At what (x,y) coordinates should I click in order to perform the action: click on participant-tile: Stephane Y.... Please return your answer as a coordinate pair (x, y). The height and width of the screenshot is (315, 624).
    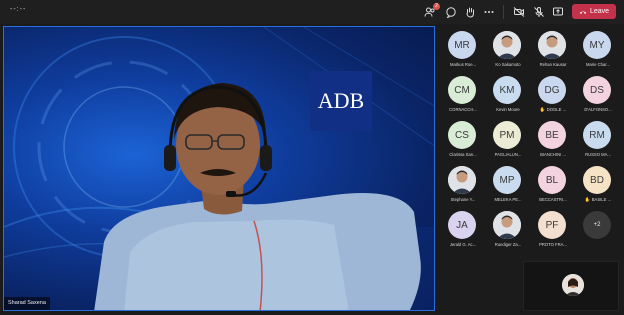
    Looking at the image, I should click on (463, 185).